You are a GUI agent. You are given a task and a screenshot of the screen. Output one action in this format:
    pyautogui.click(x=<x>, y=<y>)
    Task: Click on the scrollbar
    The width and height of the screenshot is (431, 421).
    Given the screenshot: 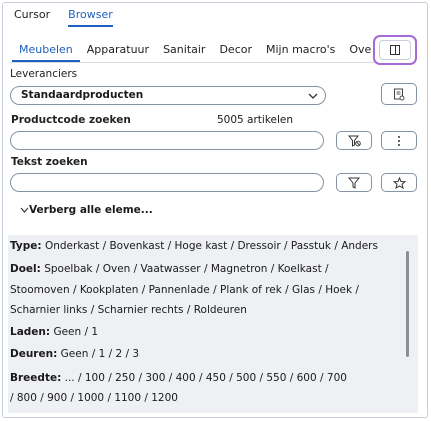 What is the action you would take?
    pyautogui.click(x=408, y=323)
    